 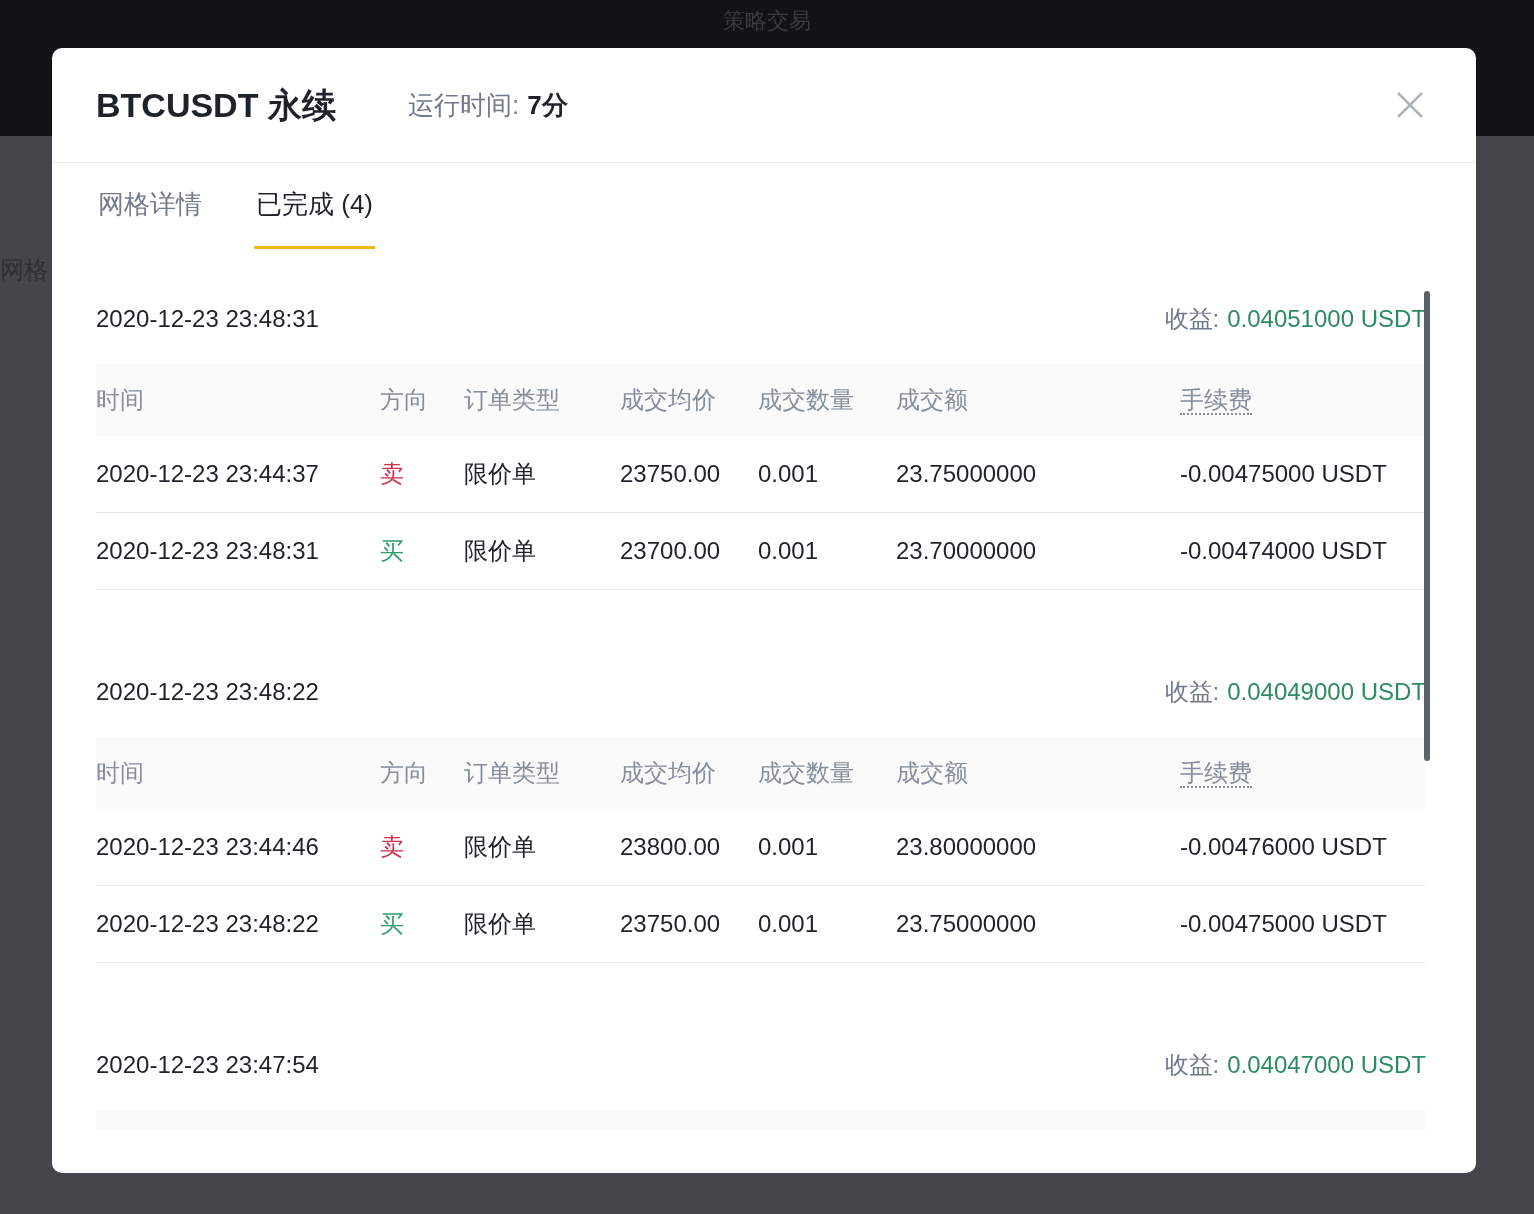 What do you see at coordinates (463, 105) in the screenshot?
I see `runtime-label: 运行时间:` at bounding box center [463, 105].